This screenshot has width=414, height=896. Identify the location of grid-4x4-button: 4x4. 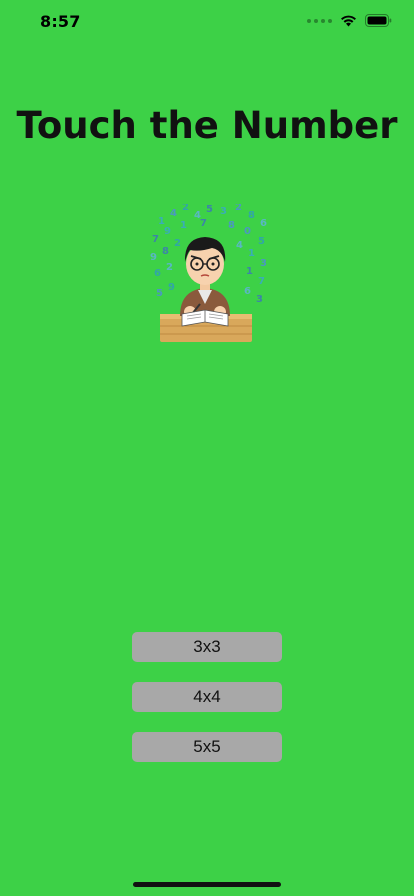
(207, 697).